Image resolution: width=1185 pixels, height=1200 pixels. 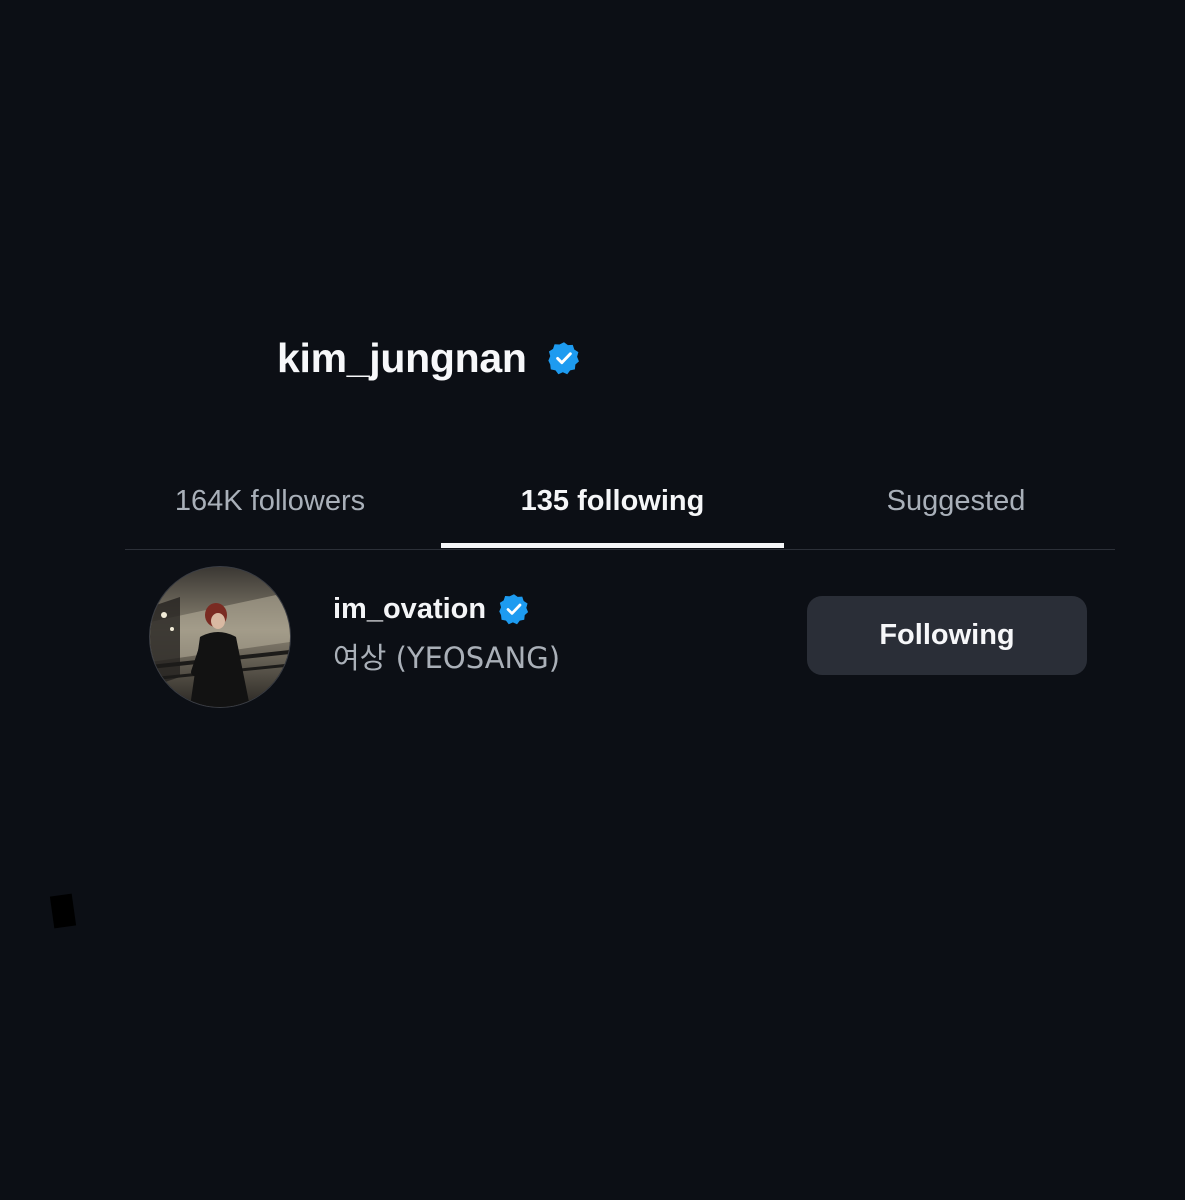 What do you see at coordinates (612, 501) in the screenshot?
I see `tab-following: 135 following` at bounding box center [612, 501].